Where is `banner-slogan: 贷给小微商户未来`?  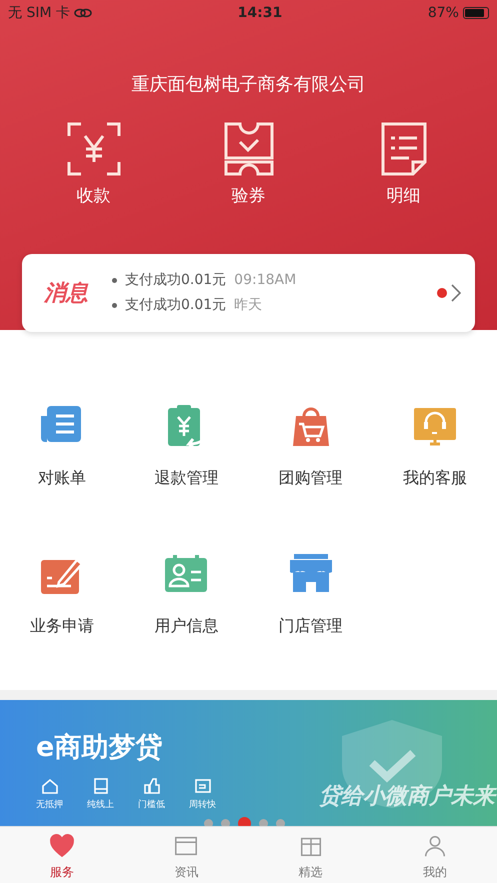 banner-slogan: 贷给小微商户未来 is located at coordinates (407, 797).